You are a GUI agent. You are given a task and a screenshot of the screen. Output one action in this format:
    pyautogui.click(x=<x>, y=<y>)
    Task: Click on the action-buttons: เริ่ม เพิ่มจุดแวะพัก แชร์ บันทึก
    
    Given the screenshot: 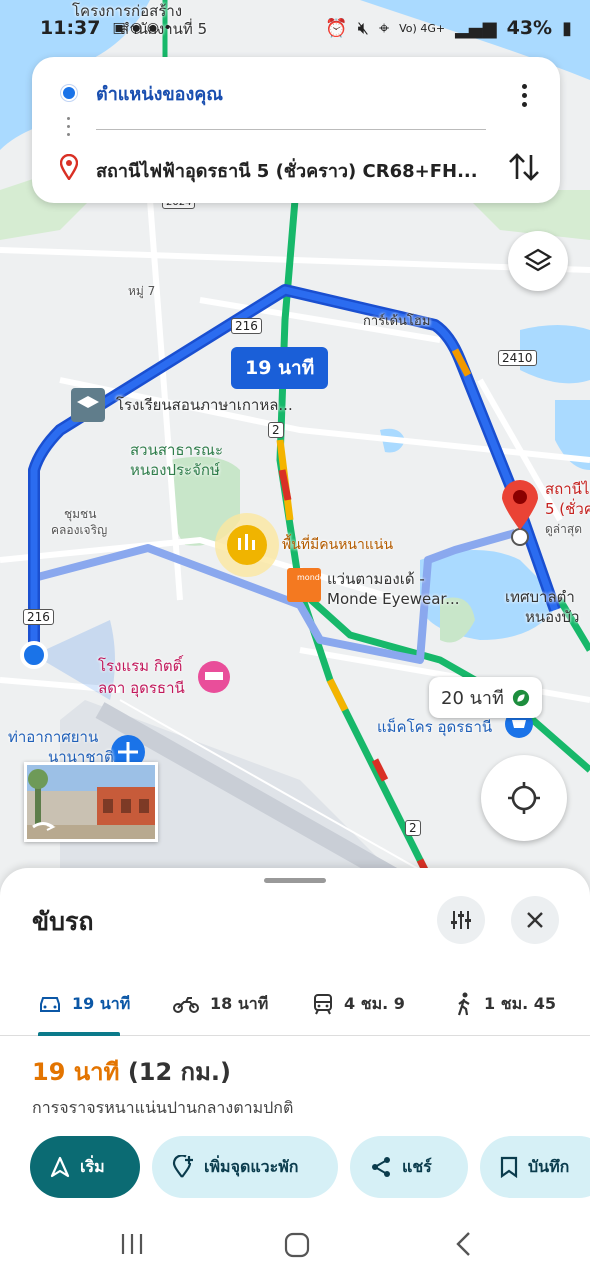 What is the action you would take?
    pyautogui.click(x=310, y=1167)
    